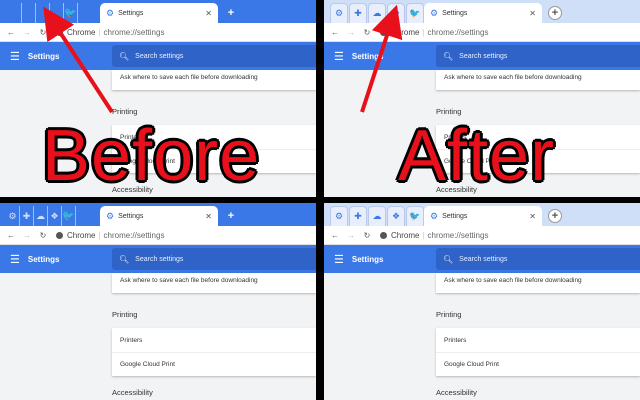 The width and height of the screenshot is (640, 400). Describe the element at coordinates (15, 13) in the screenshot. I see `pinned-tab-settings` at that location.